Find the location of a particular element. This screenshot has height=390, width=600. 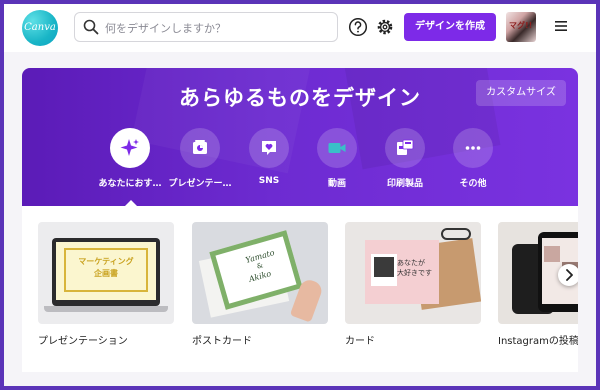

avatar: マグ!! is located at coordinates (521, 27).